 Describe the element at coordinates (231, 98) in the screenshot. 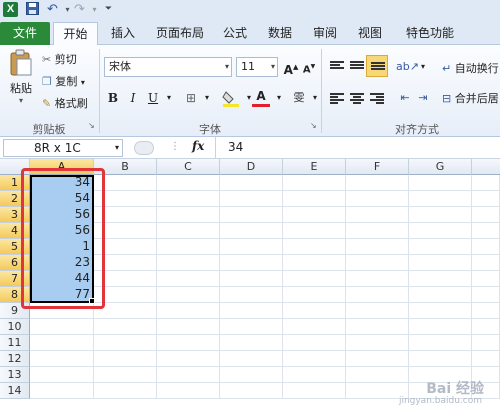

I see `fill-color-button` at that location.